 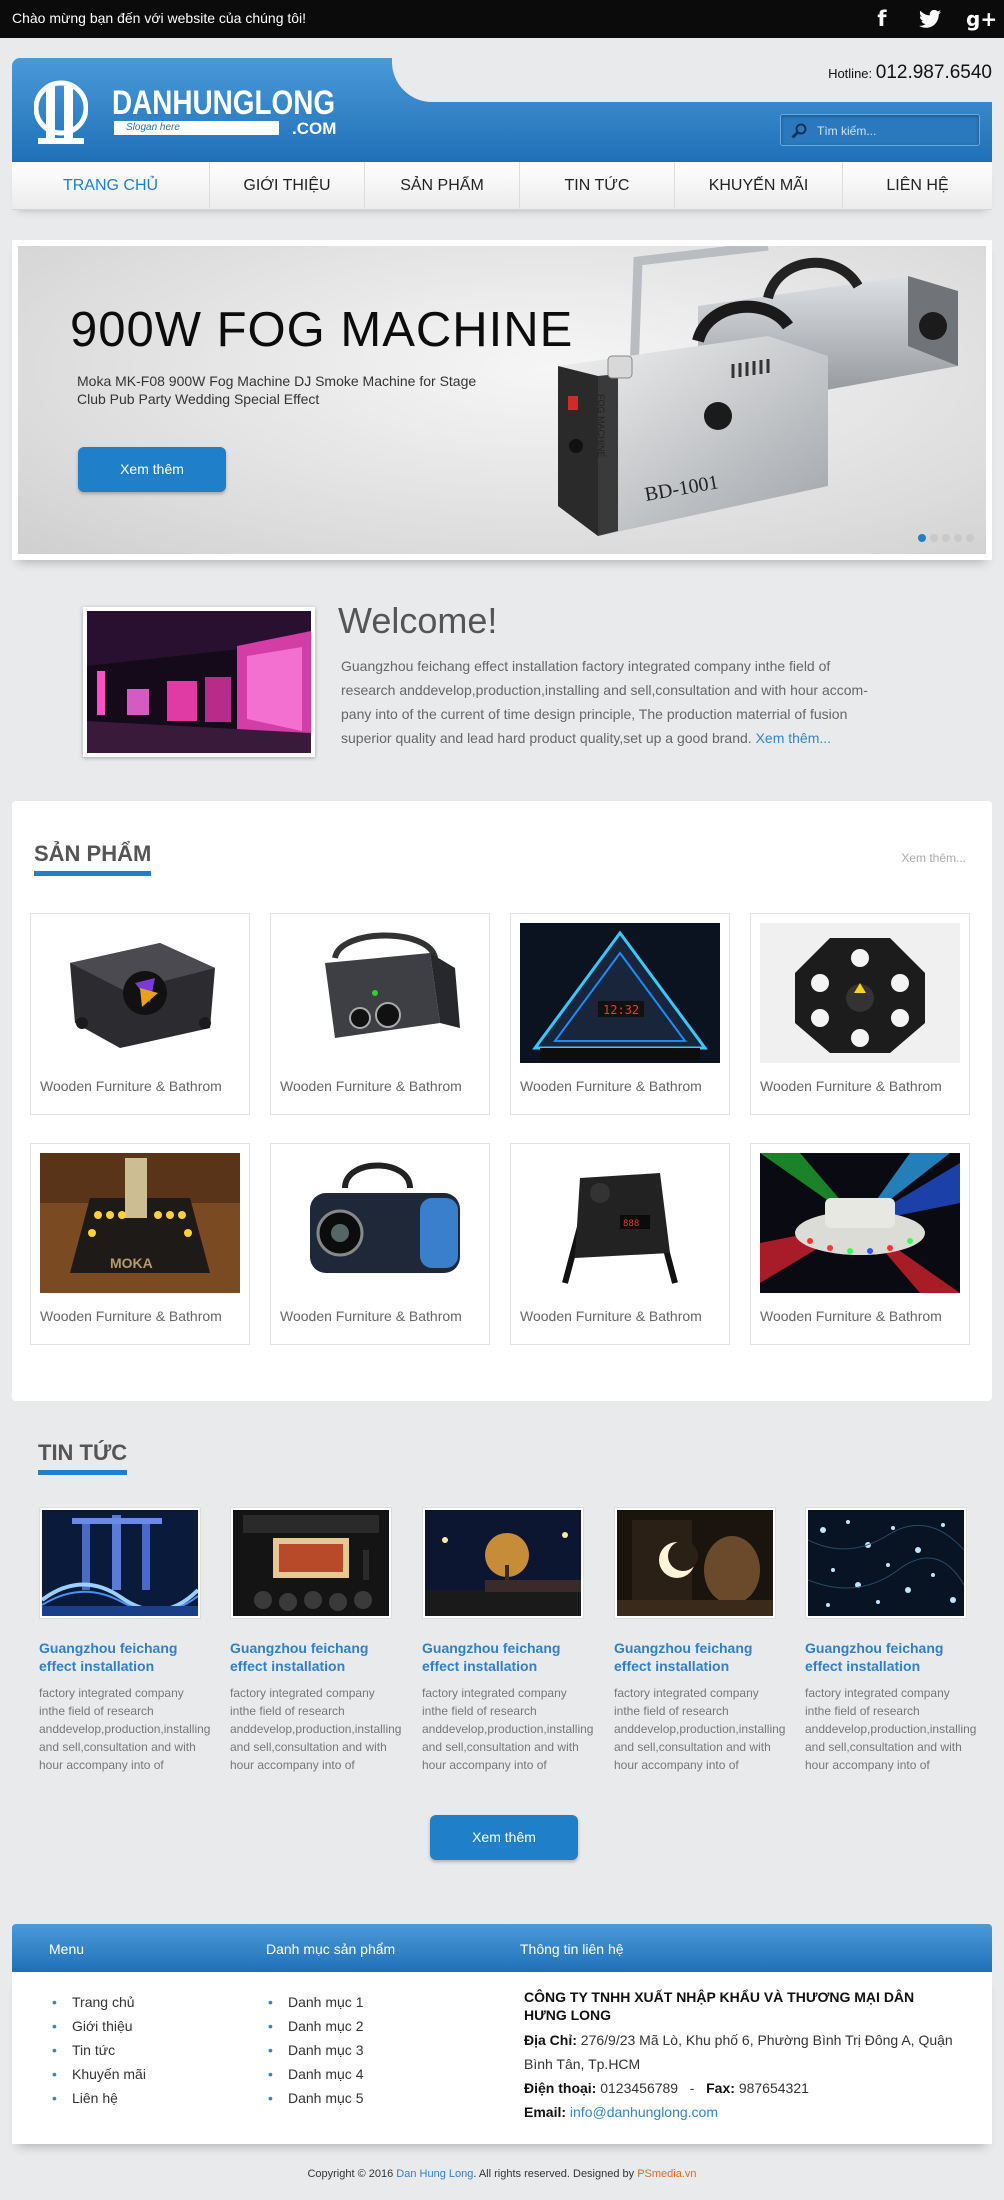 What do you see at coordinates (981, 19) in the screenshot?
I see `google-plus-icon: g+` at bounding box center [981, 19].